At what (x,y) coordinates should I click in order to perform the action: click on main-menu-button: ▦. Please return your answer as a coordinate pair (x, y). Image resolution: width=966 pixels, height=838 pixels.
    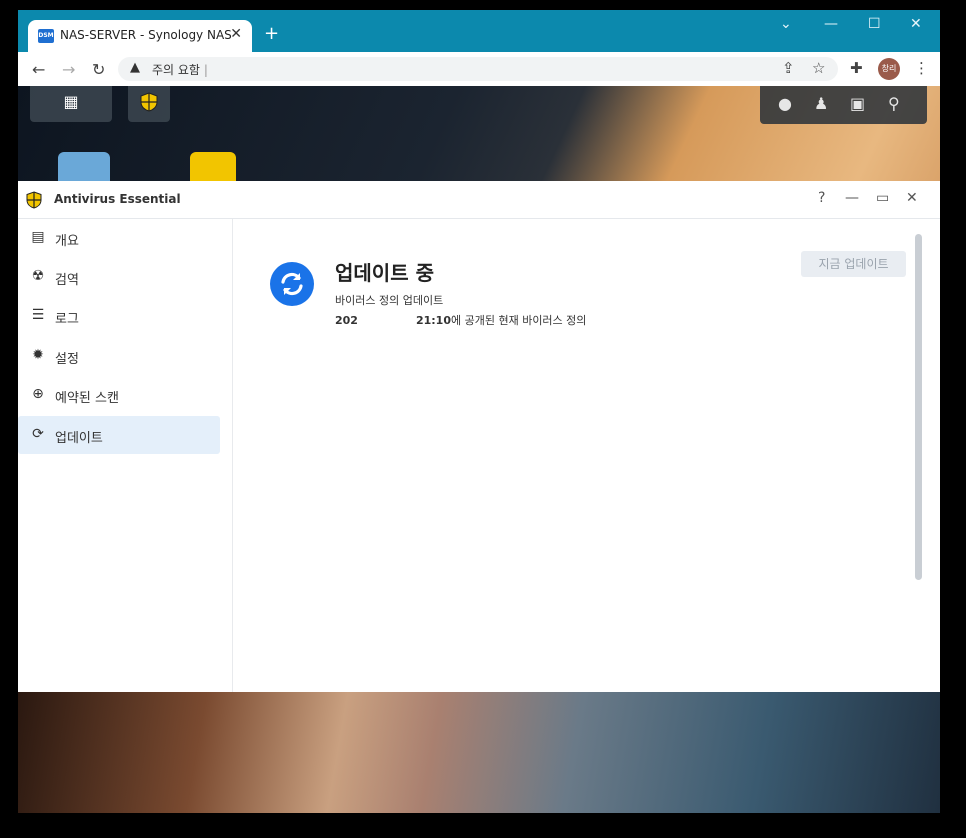
    Looking at the image, I should click on (71, 104).